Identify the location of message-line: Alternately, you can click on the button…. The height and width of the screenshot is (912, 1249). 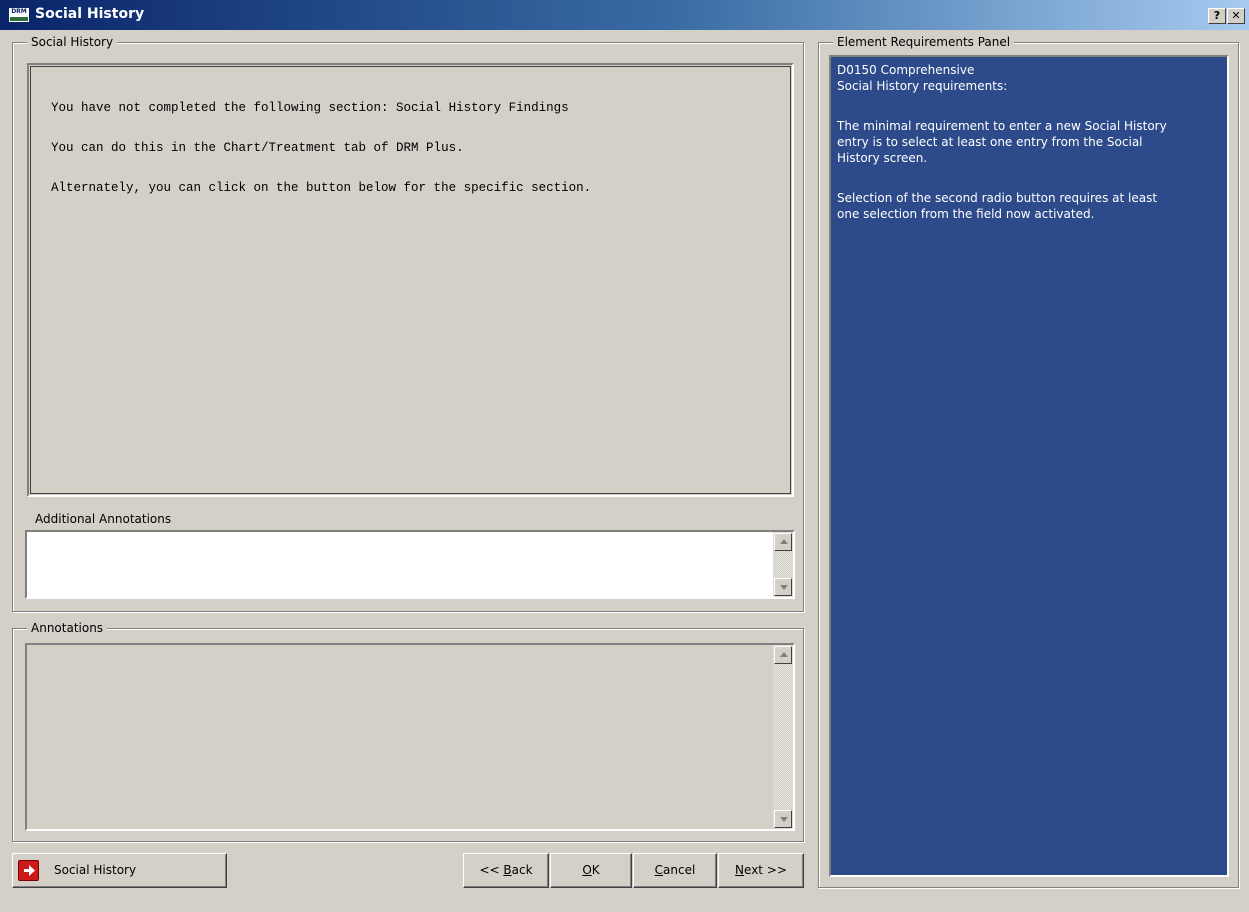
(321, 188).